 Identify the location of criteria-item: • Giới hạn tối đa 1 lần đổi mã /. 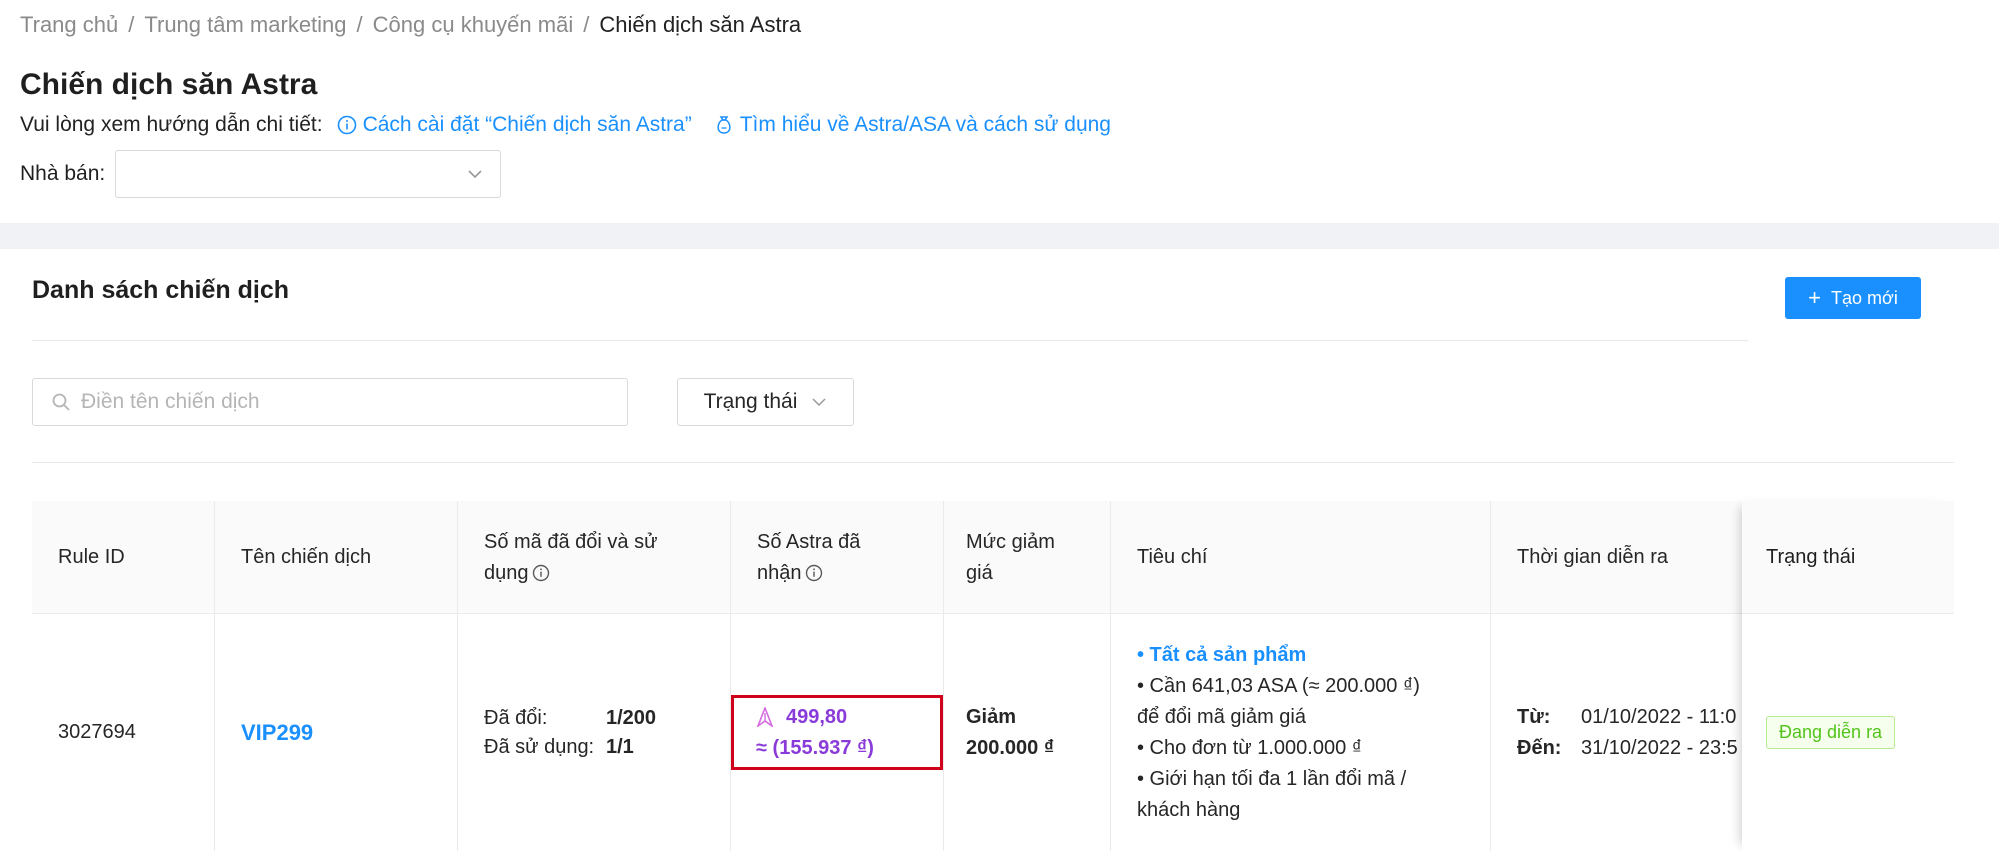
(1272, 778).